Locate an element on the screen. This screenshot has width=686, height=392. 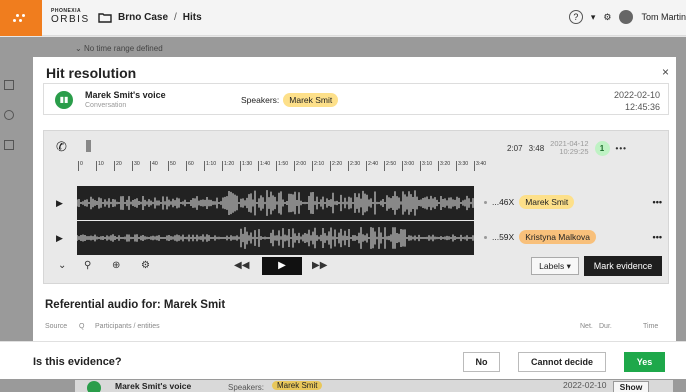
column-header: Source is located at coordinates (56, 326).